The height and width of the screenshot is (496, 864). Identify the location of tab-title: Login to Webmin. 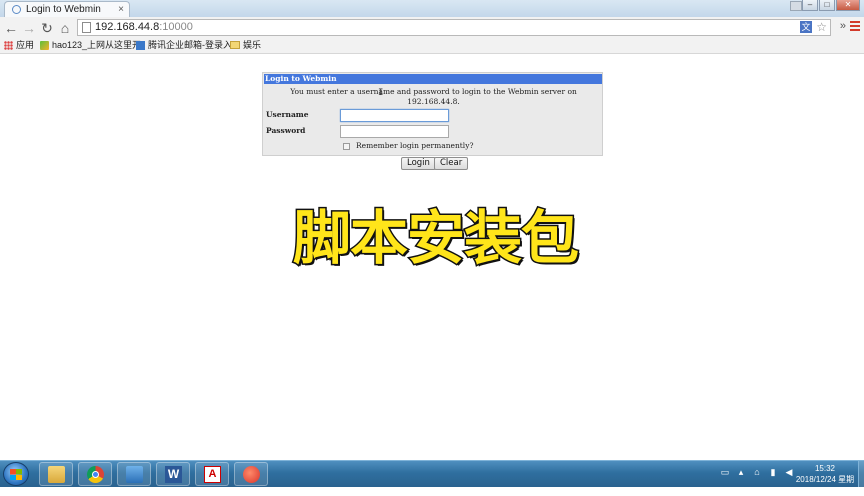
(63, 9).